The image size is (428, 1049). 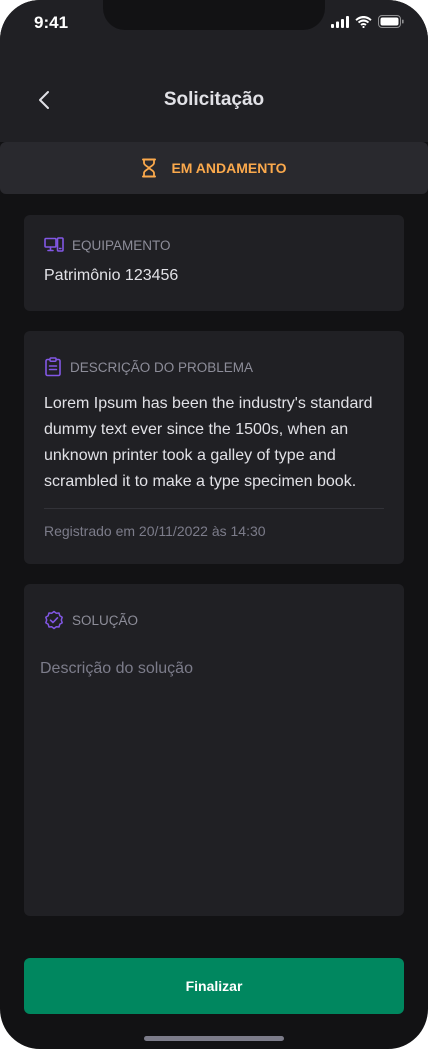 What do you see at coordinates (51, 22) in the screenshot?
I see `status-bar-time: 9:41` at bounding box center [51, 22].